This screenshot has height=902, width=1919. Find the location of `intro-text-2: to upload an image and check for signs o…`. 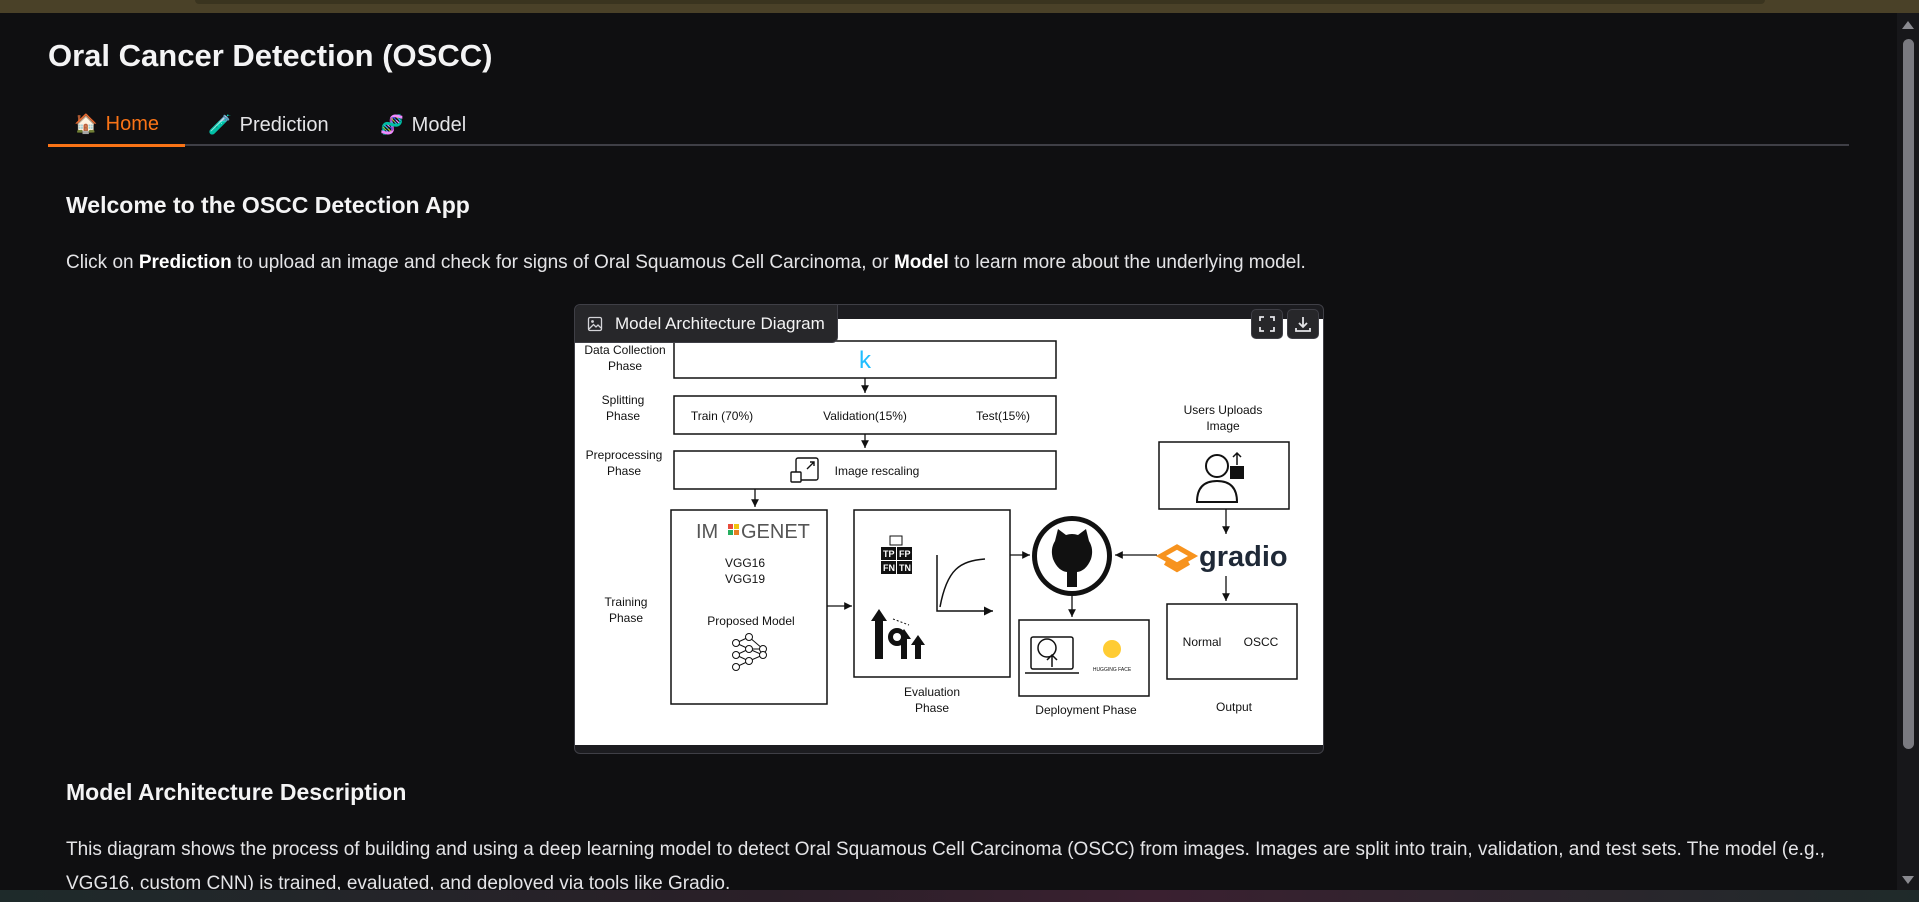

intro-text-2: to upload an image and check for signs o… is located at coordinates (562, 262).